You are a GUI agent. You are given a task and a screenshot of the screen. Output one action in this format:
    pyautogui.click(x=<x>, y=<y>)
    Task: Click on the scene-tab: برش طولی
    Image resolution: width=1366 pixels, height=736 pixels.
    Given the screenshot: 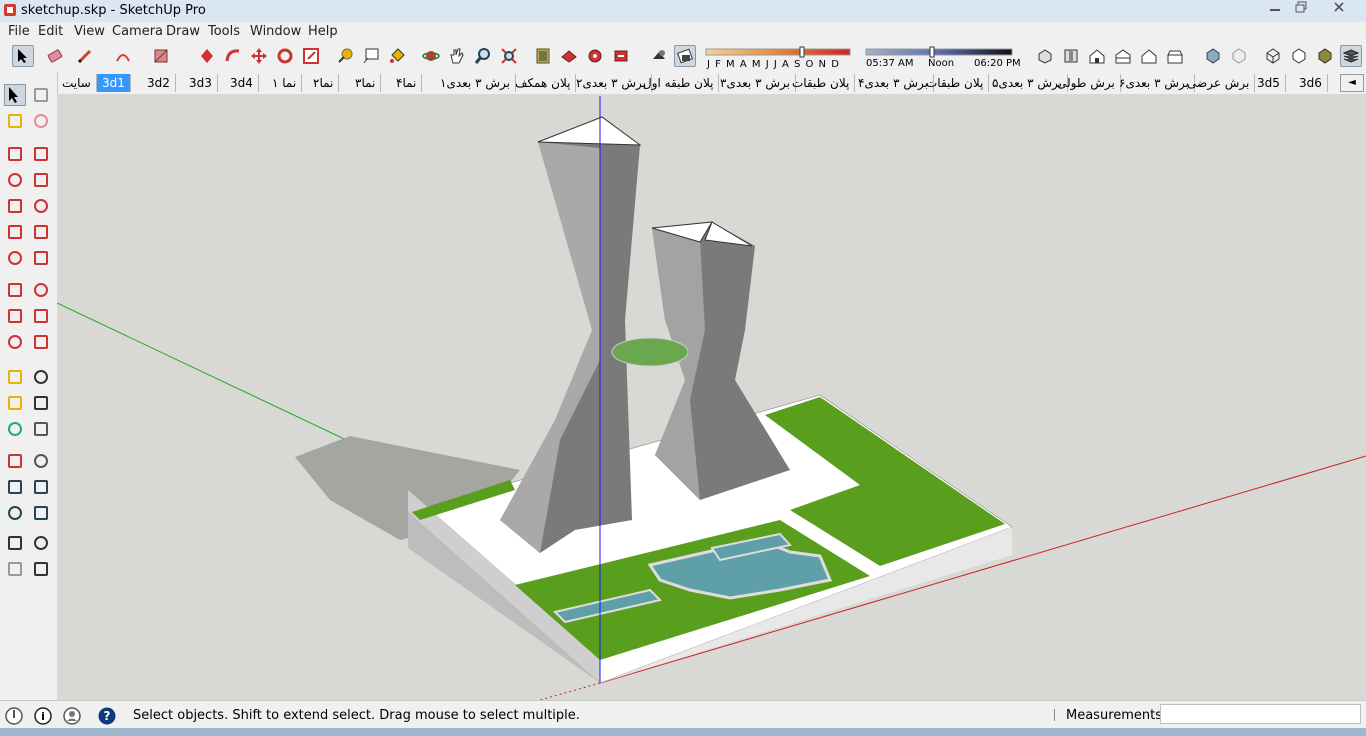 What is the action you would take?
    pyautogui.click(x=1086, y=83)
    